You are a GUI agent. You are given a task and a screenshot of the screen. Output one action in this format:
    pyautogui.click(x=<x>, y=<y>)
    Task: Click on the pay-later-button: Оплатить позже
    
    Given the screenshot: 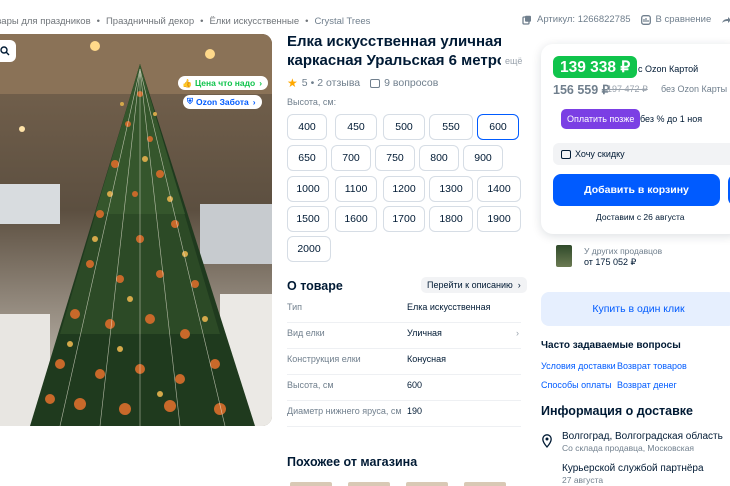 What is the action you would take?
    pyautogui.click(x=601, y=119)
    